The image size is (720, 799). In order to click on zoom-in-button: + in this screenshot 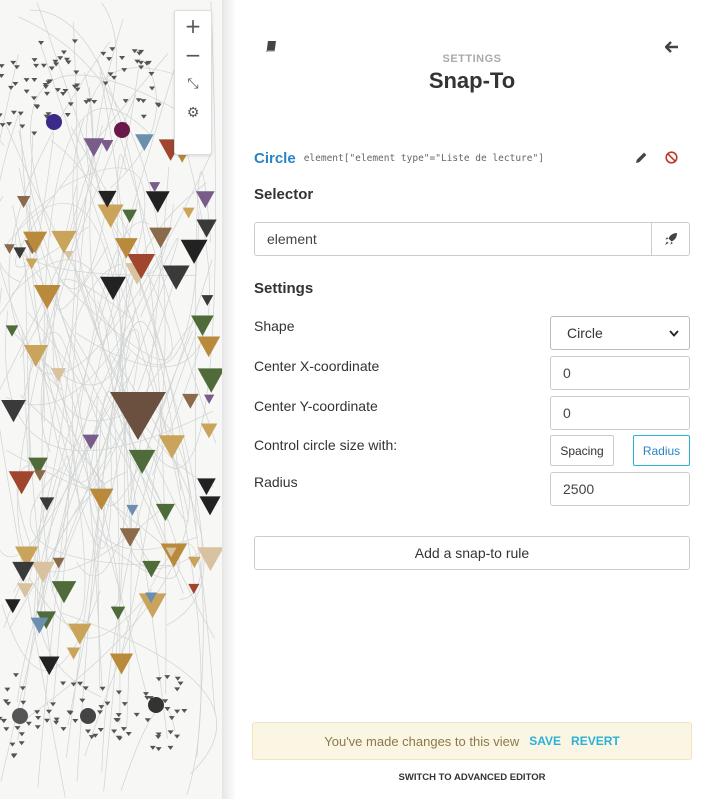, I will do `click(193, 25)`.